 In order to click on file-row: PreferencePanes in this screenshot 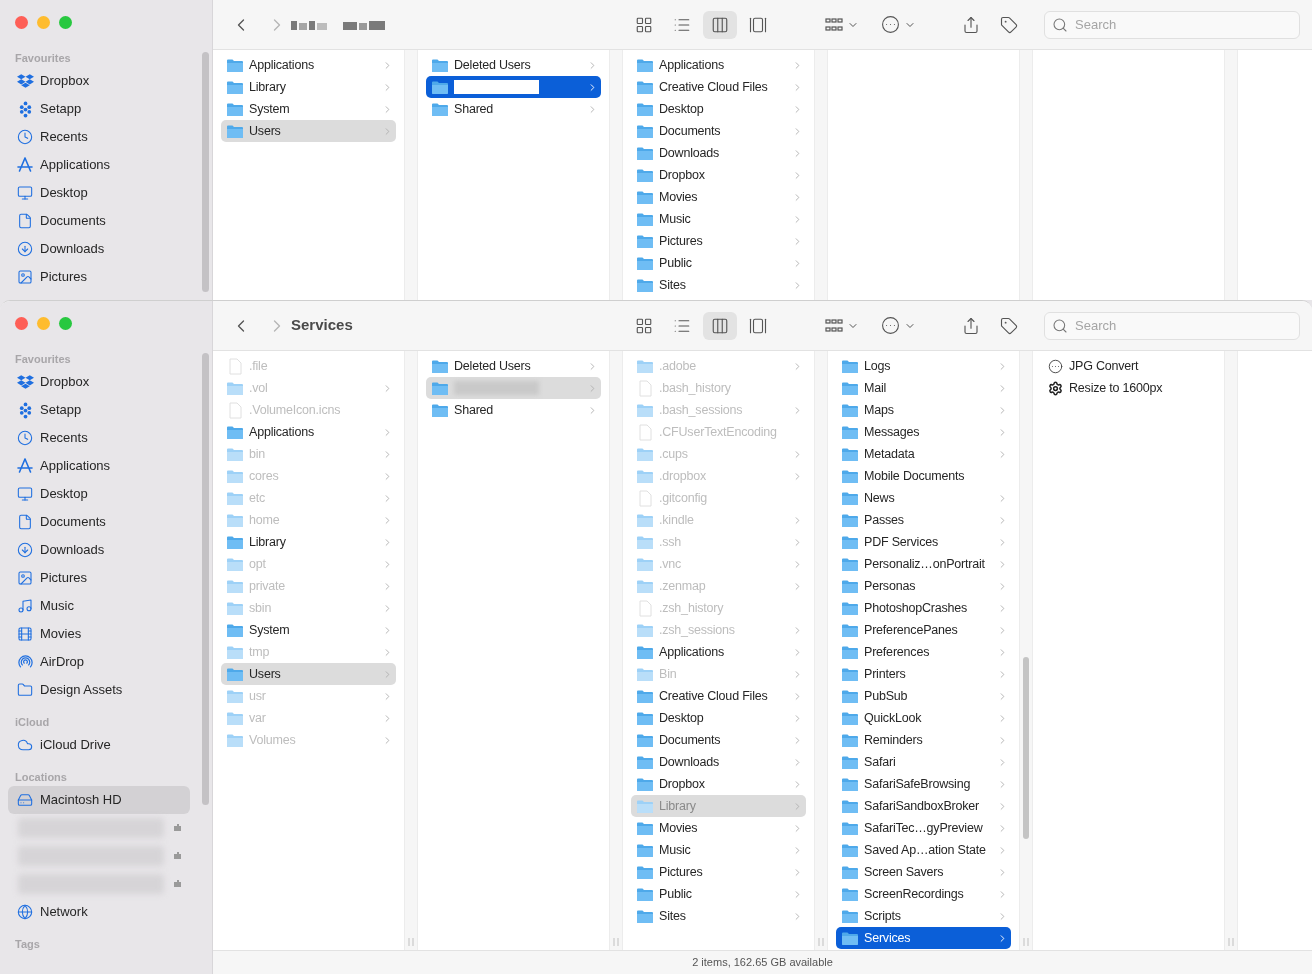, I will do `click(923, 630)`.